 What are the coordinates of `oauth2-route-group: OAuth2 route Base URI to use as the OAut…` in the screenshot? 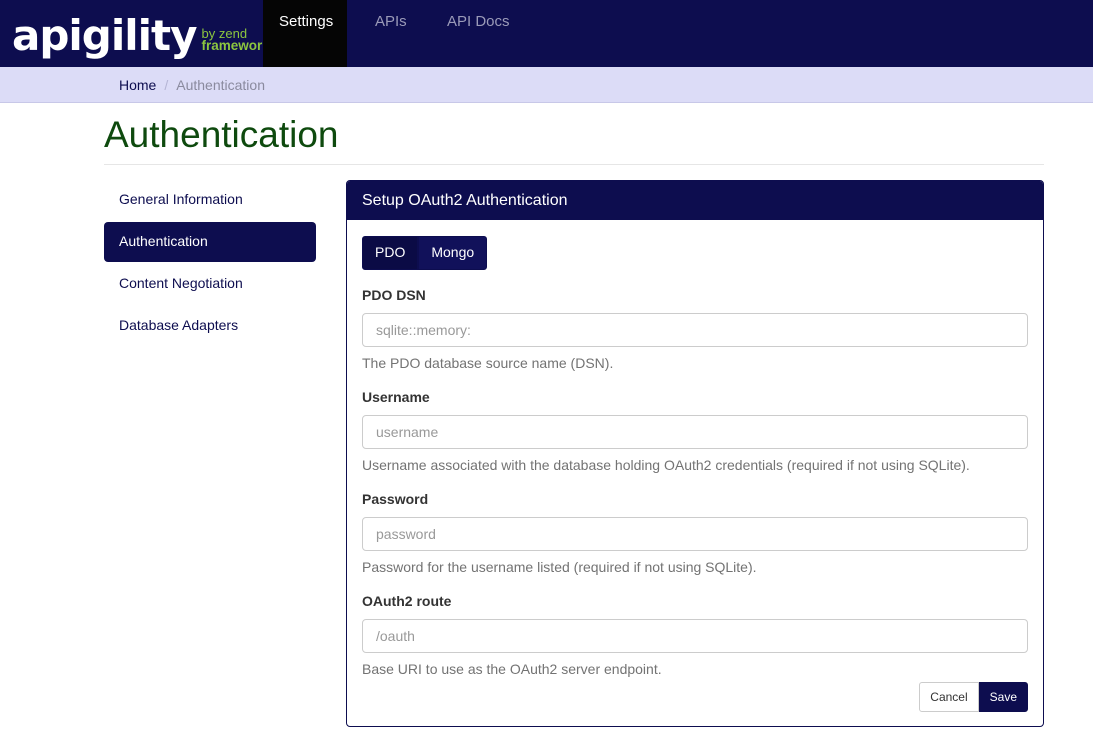 It's located at (695, 636).